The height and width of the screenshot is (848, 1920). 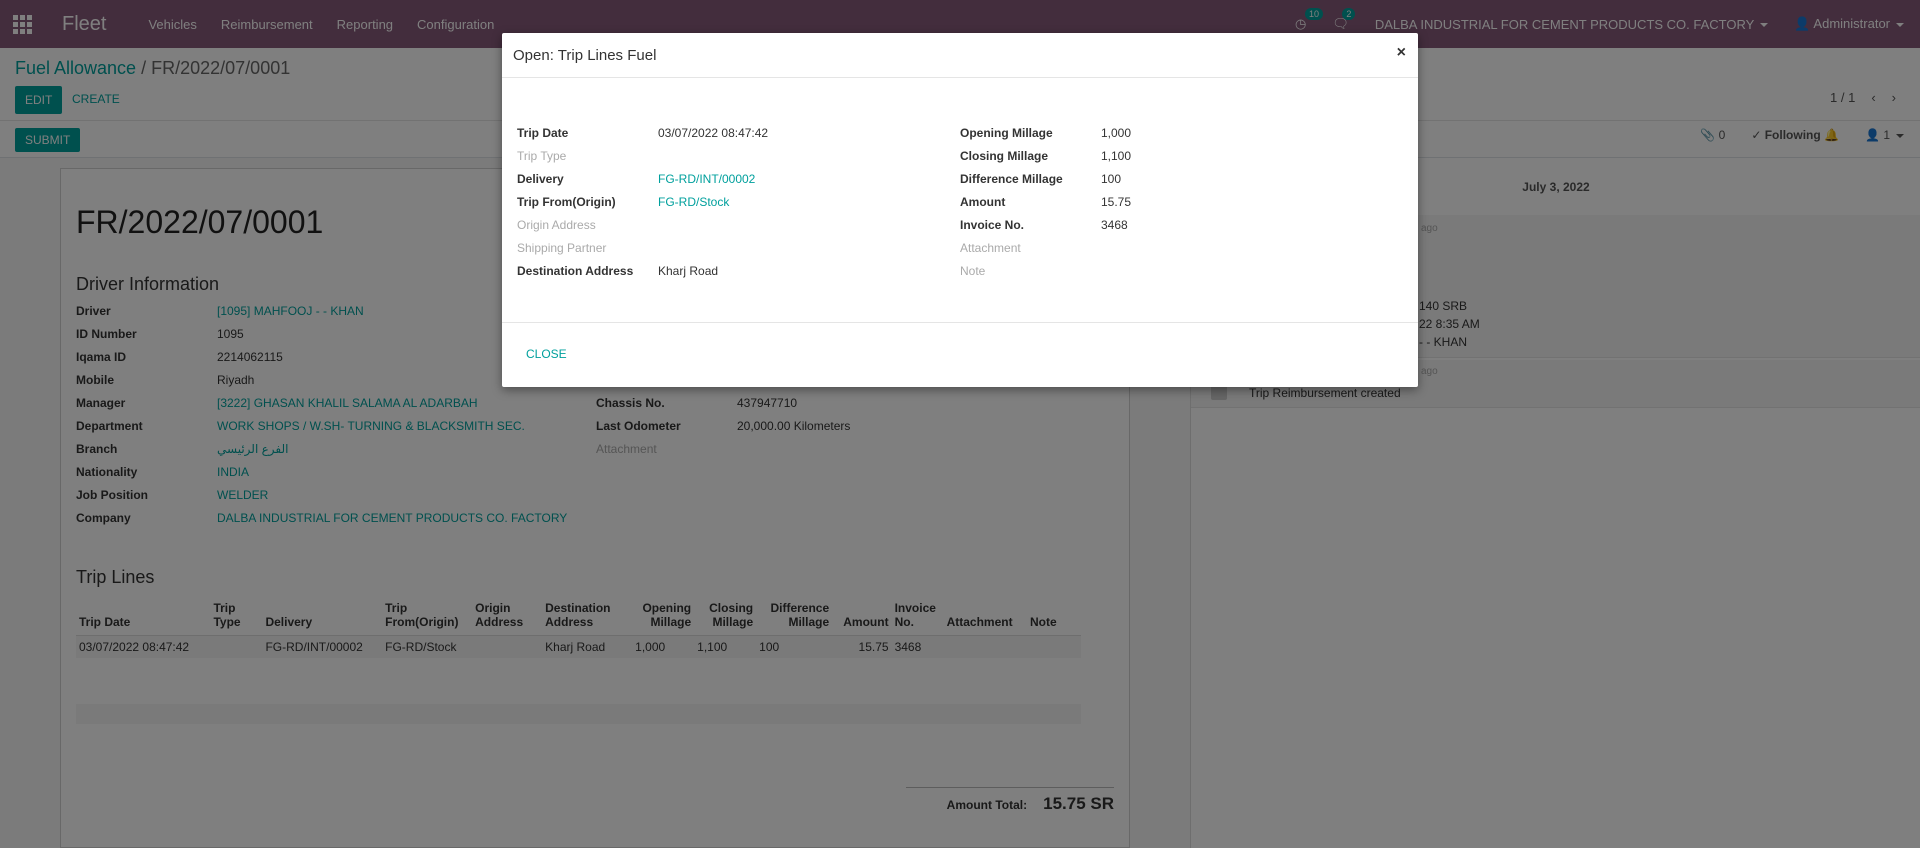 I want to click on field-label: Amount, so click(x=983, y=201).